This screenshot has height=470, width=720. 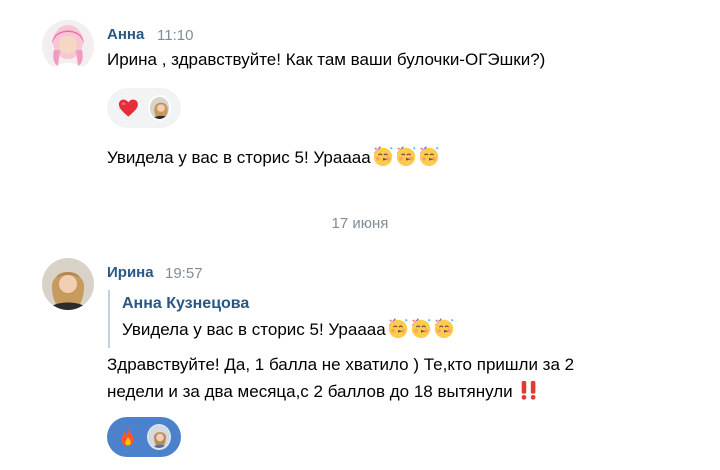 I want to click on reaction-pill-fire, so click(x=144, y=437).